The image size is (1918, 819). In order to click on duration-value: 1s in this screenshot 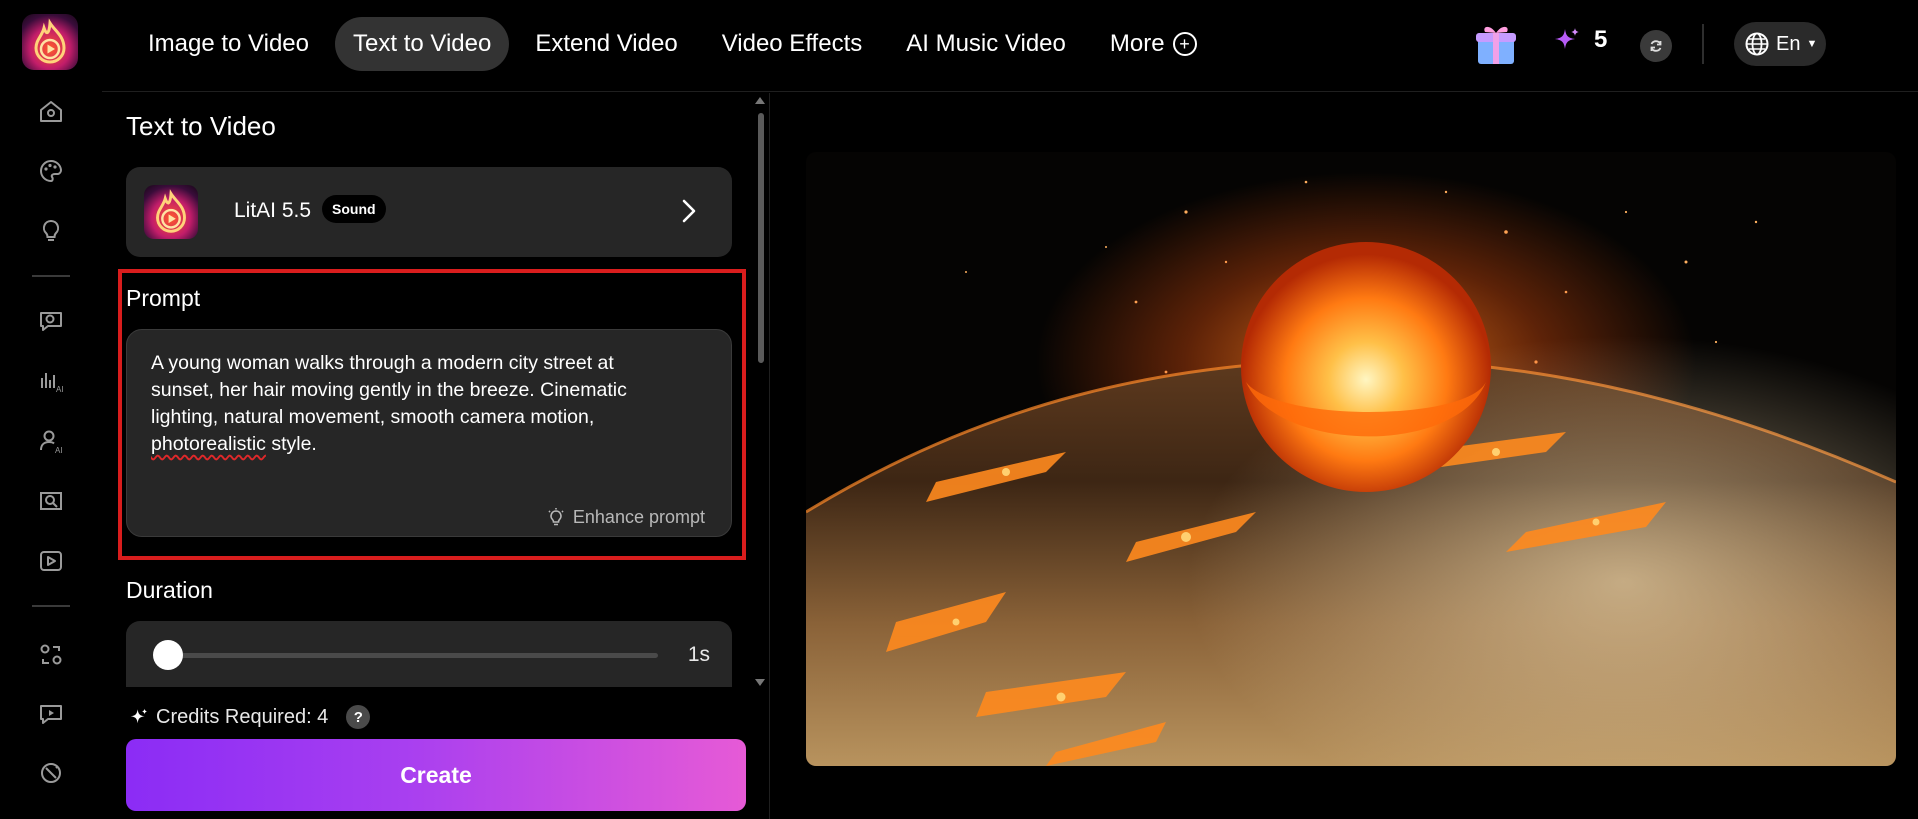, I will do `click(698, 654)`.